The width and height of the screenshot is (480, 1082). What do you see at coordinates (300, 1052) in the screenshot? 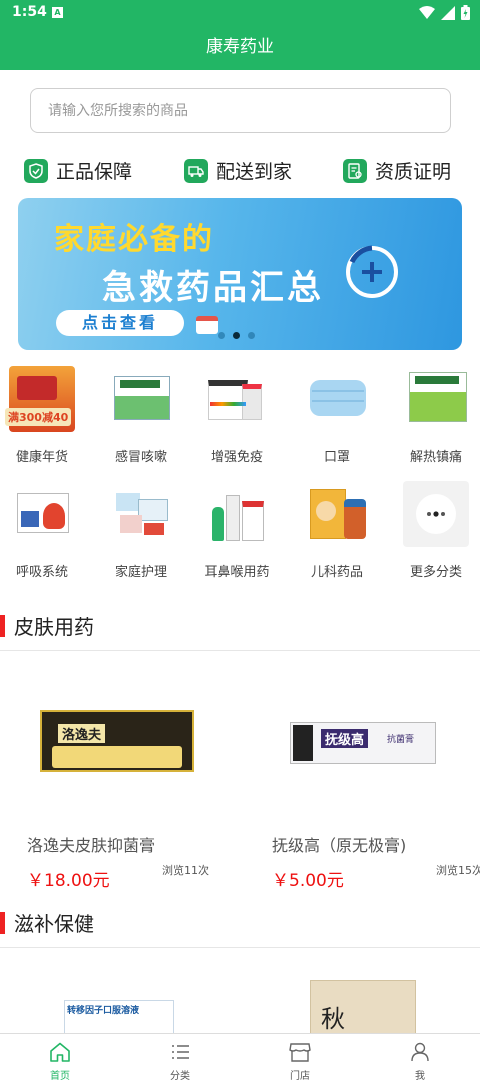
I see `store-icon` at bounding box center [300, 1052].